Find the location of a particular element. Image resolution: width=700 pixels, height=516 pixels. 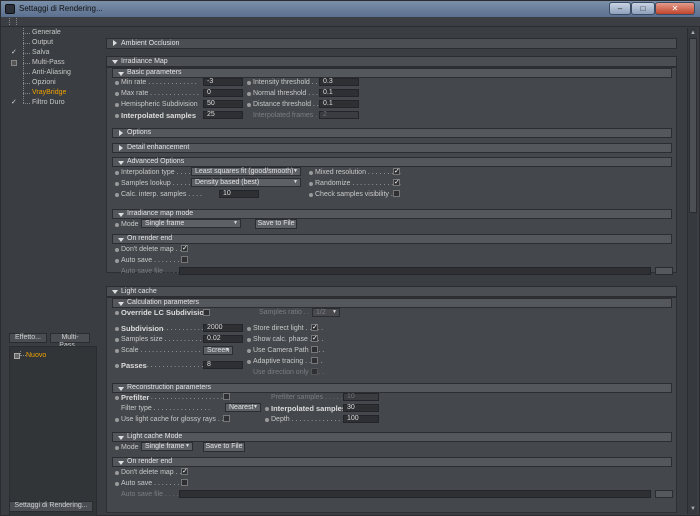

min-rate-field: -3 is located at coordinates (223, 82).